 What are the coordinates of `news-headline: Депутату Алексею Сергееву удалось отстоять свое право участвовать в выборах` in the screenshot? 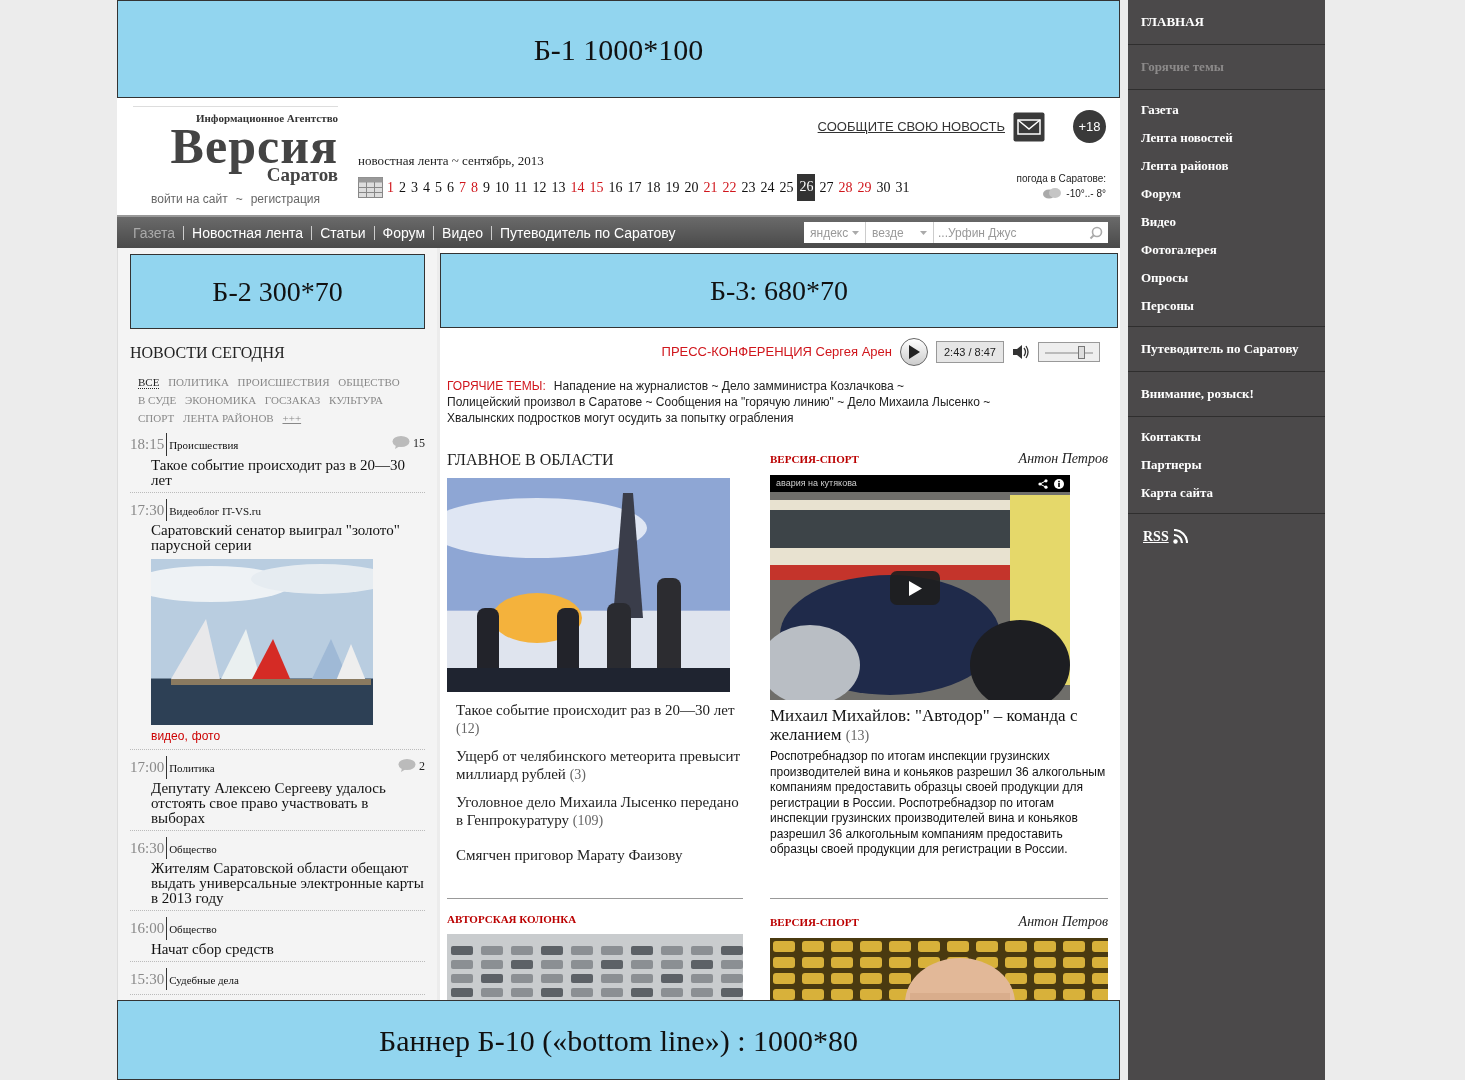 It's located at (277, 803).